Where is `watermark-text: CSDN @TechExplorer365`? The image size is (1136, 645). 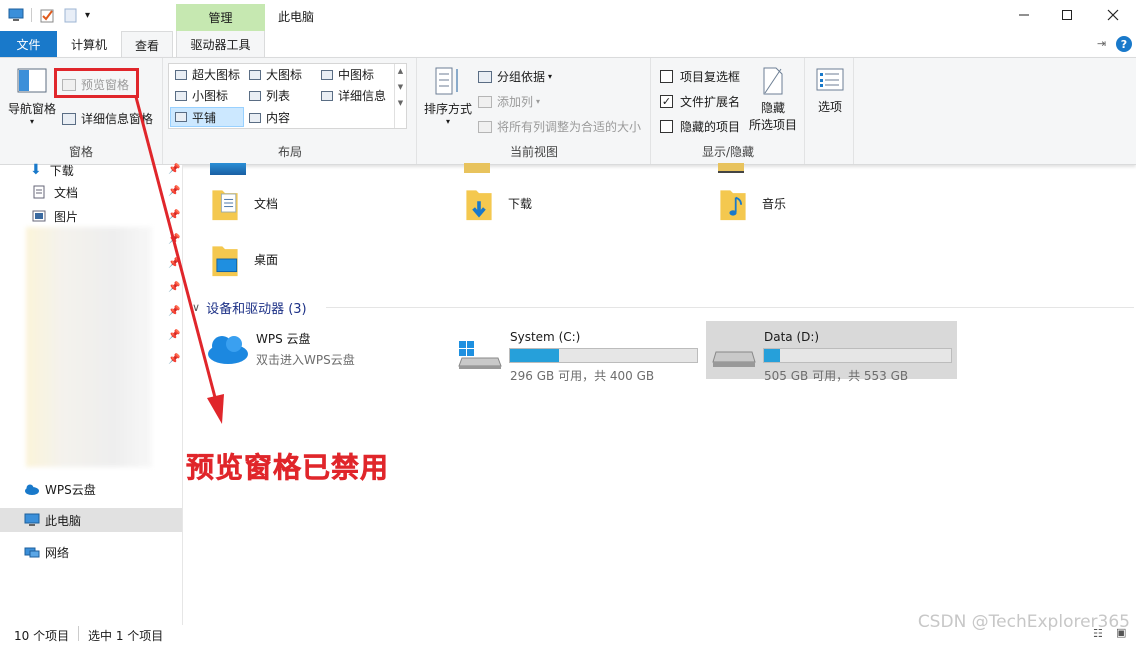
watermark-text: CSDN @TechExplorer365 is located at coordinates (1023, 622).